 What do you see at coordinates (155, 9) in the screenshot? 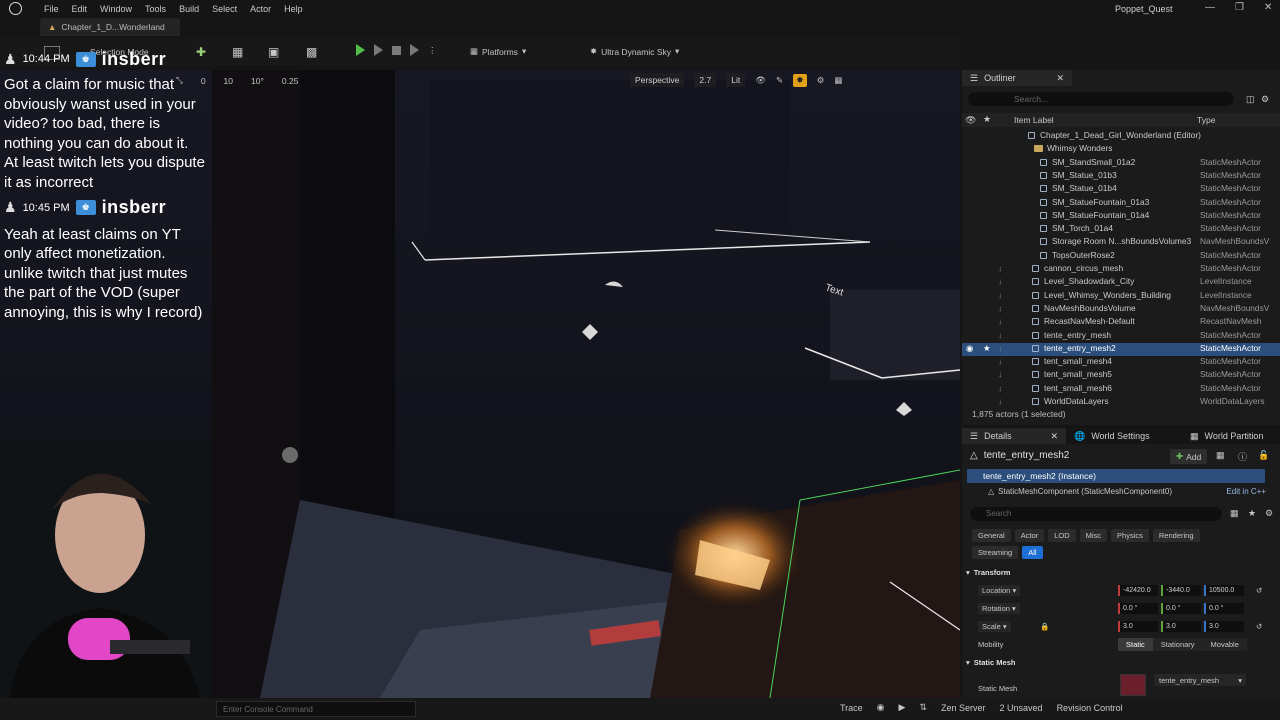
I see `menu-tools: Tools` at bounding box center [155, 9].